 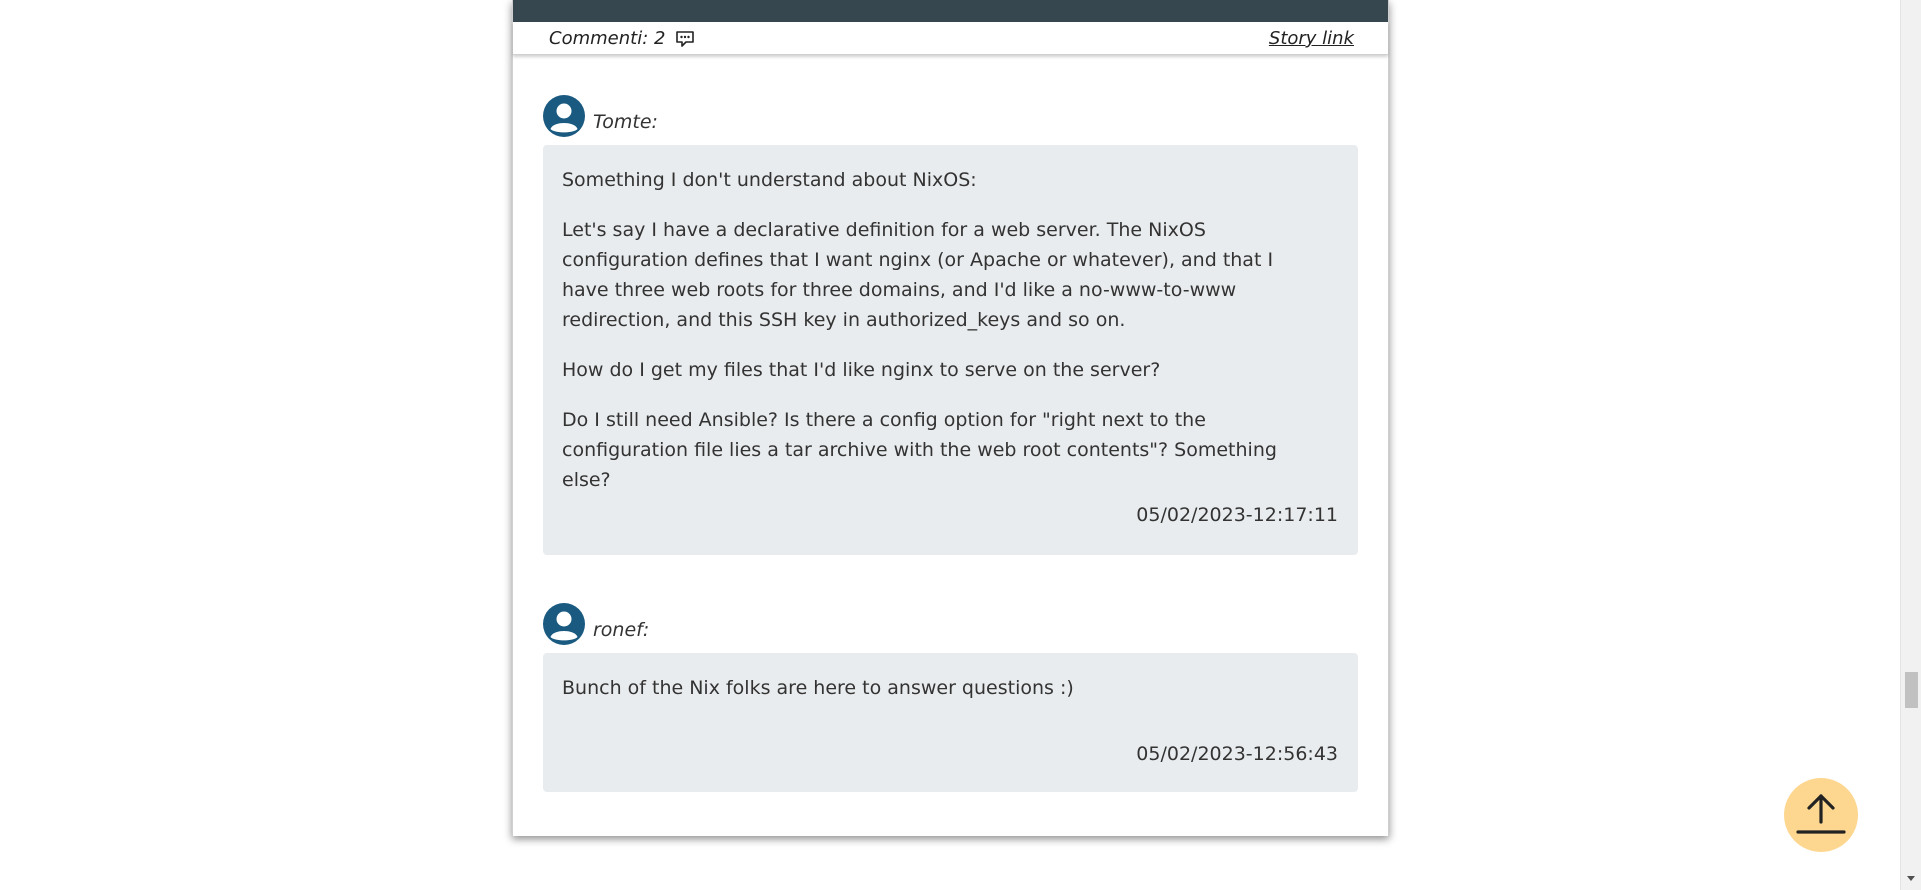 I want to click on article-meta-row: Commenti: 2 Story link, so click(x=950, y=38).